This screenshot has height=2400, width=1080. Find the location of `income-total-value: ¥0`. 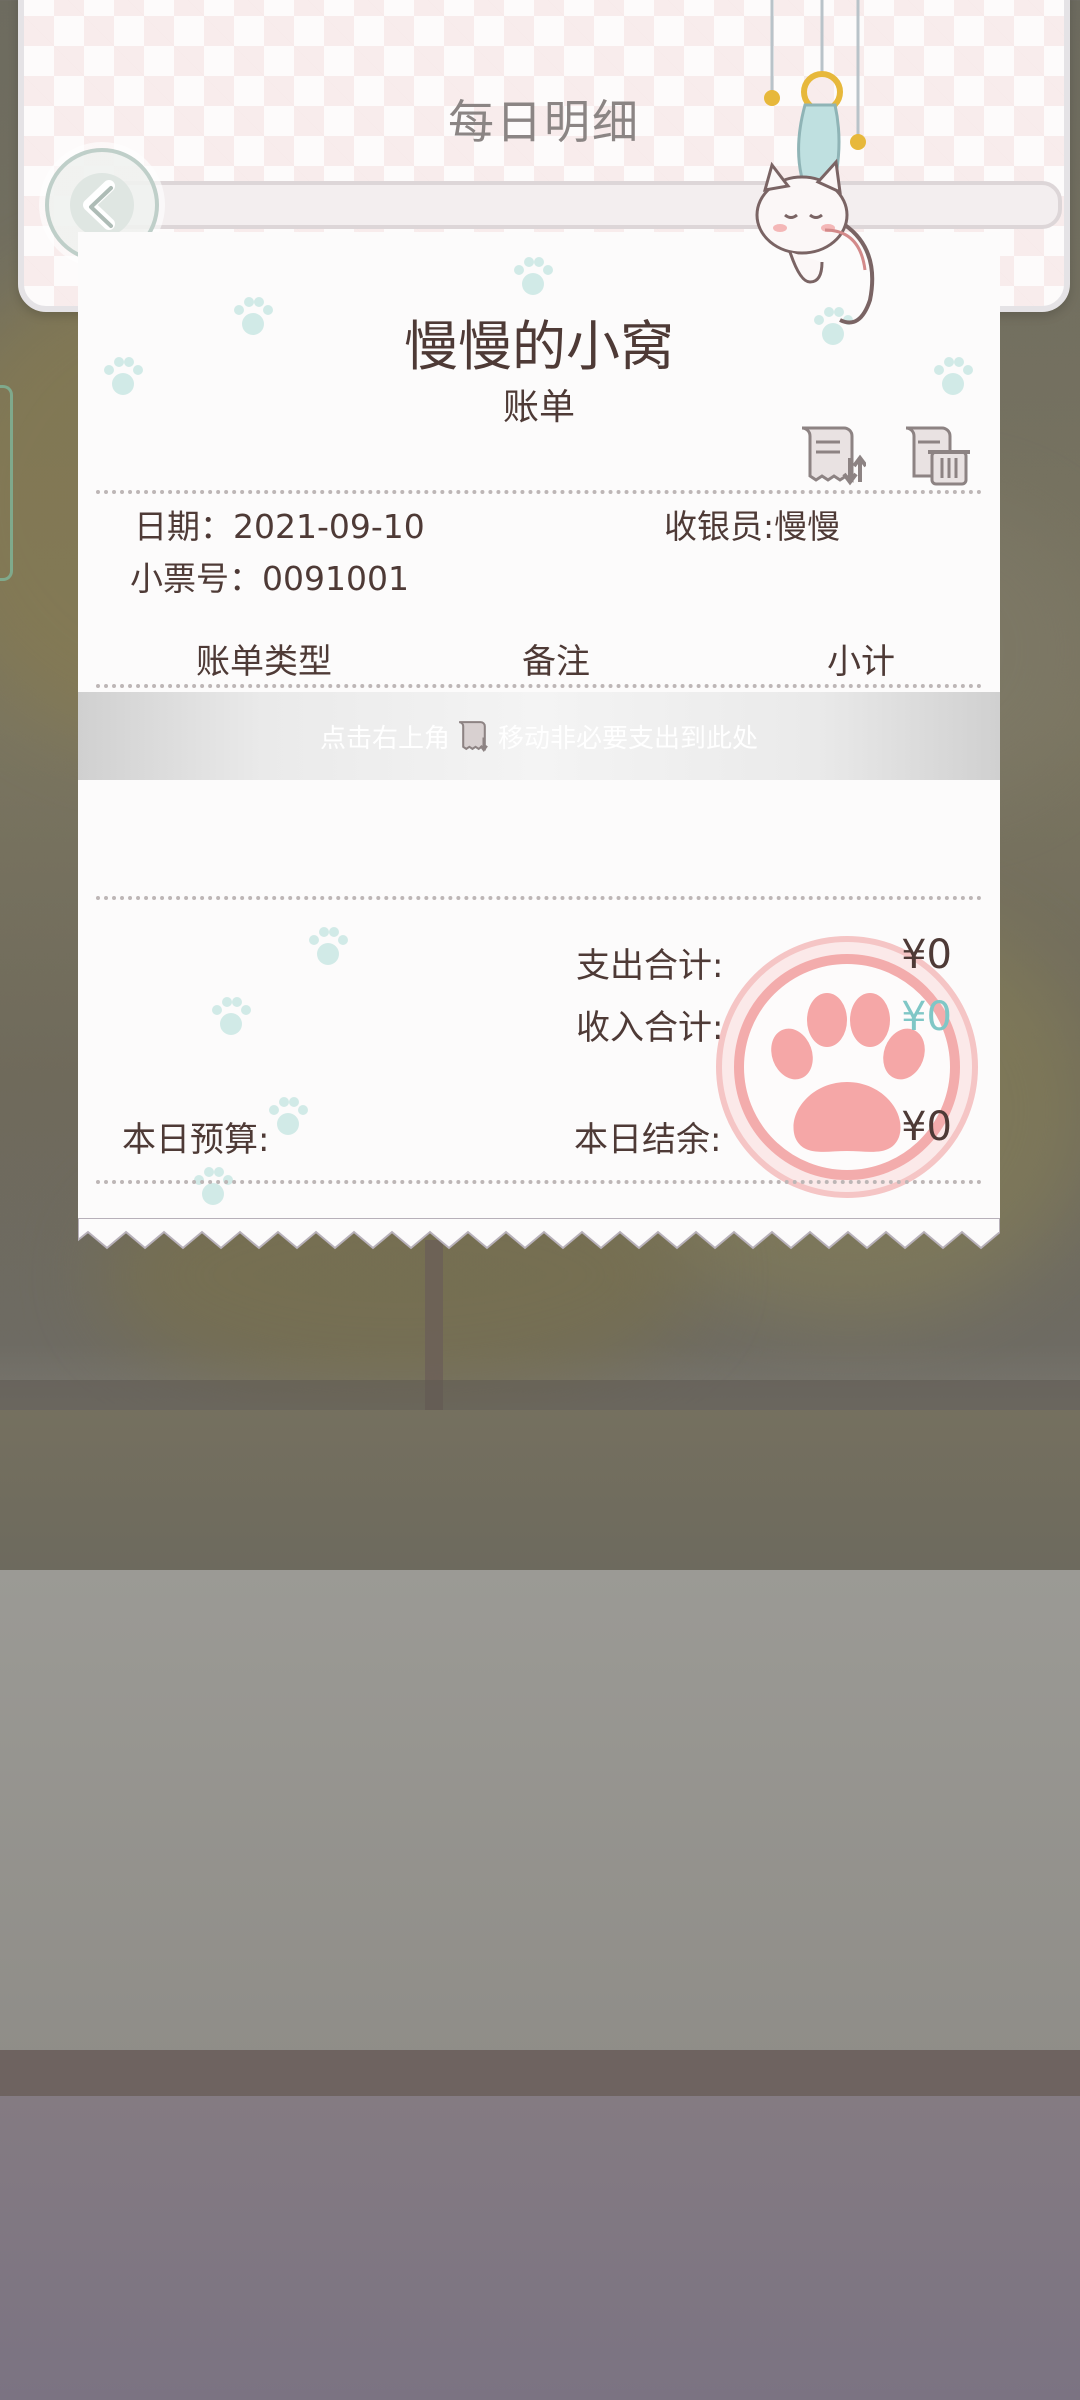

income-total-value: ¥0 is located at coordinates (926, 1017).